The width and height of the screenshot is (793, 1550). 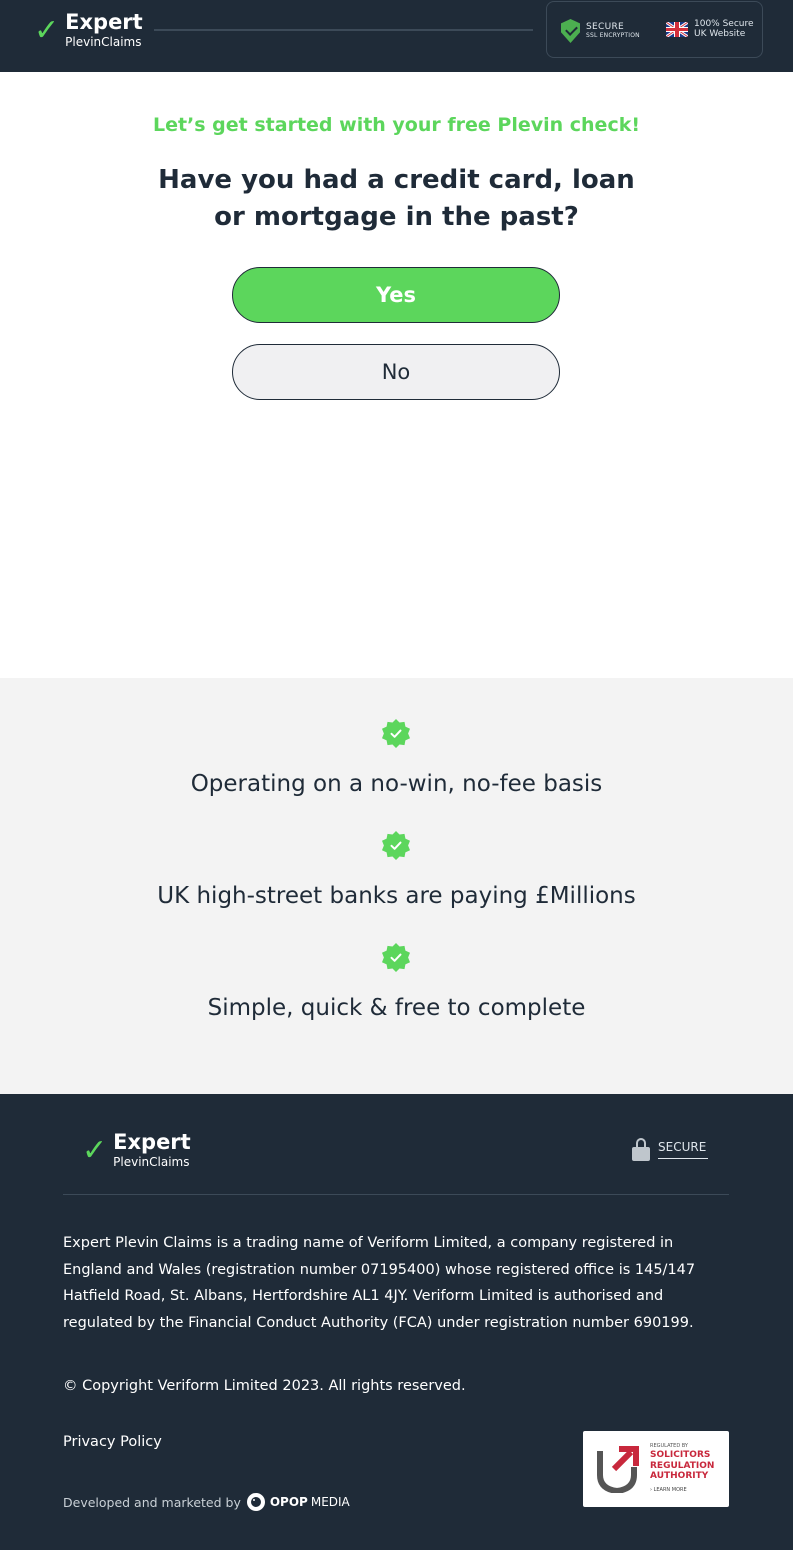 What do you see at coordinates (669, 1446) in the screenshot?
I see `sra-regulated-by: REGULATED BY` at bounding box center [669, 1446].